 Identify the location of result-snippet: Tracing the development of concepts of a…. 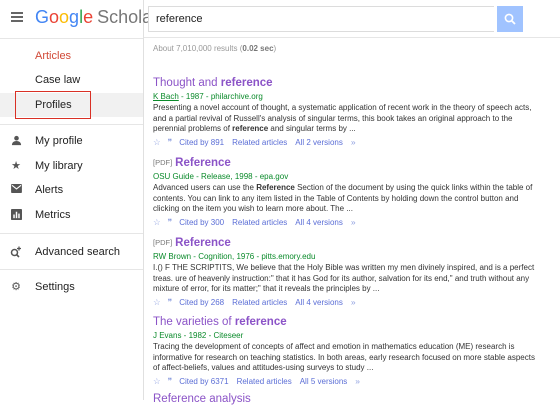
(344, 357).